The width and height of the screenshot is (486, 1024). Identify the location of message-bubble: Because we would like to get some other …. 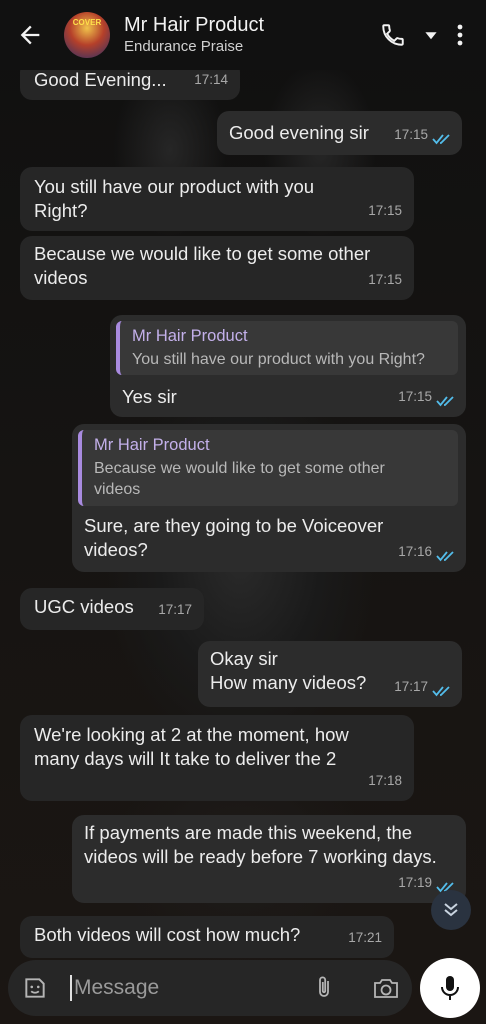
(217, 268).